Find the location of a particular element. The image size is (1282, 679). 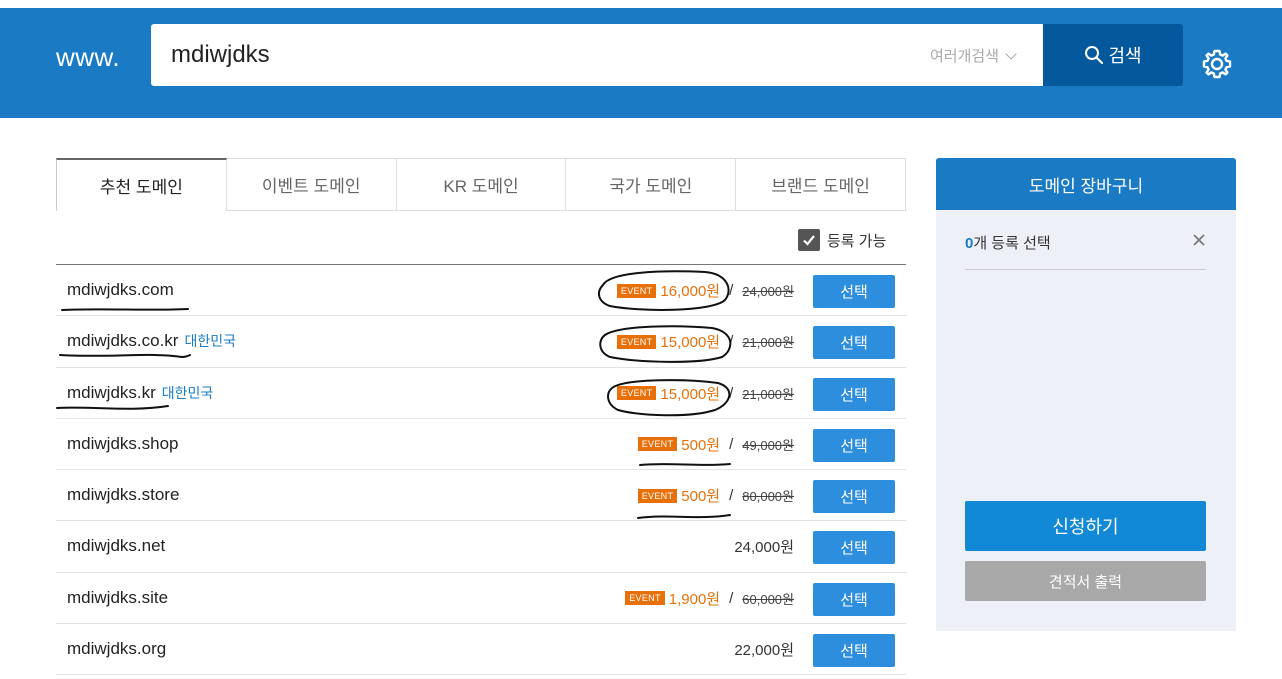

cart-title: 도메인 장바구니 is located at coordinates (1086, 184).